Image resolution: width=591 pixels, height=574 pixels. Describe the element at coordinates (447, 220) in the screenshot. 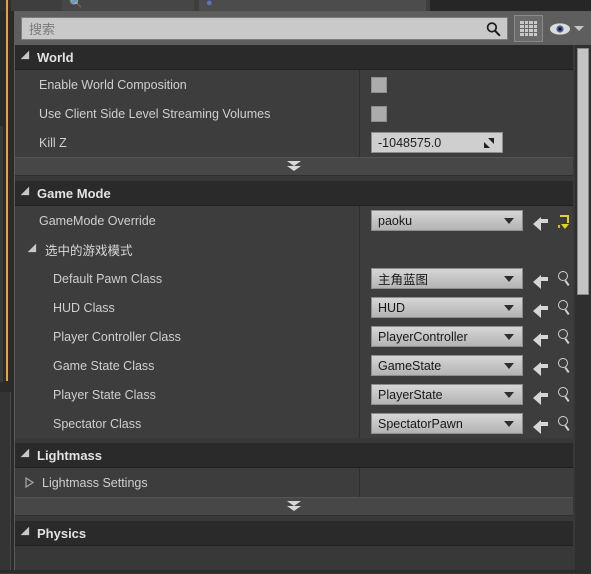

I see `gamemode-override-dropdown: paoku` at that location.